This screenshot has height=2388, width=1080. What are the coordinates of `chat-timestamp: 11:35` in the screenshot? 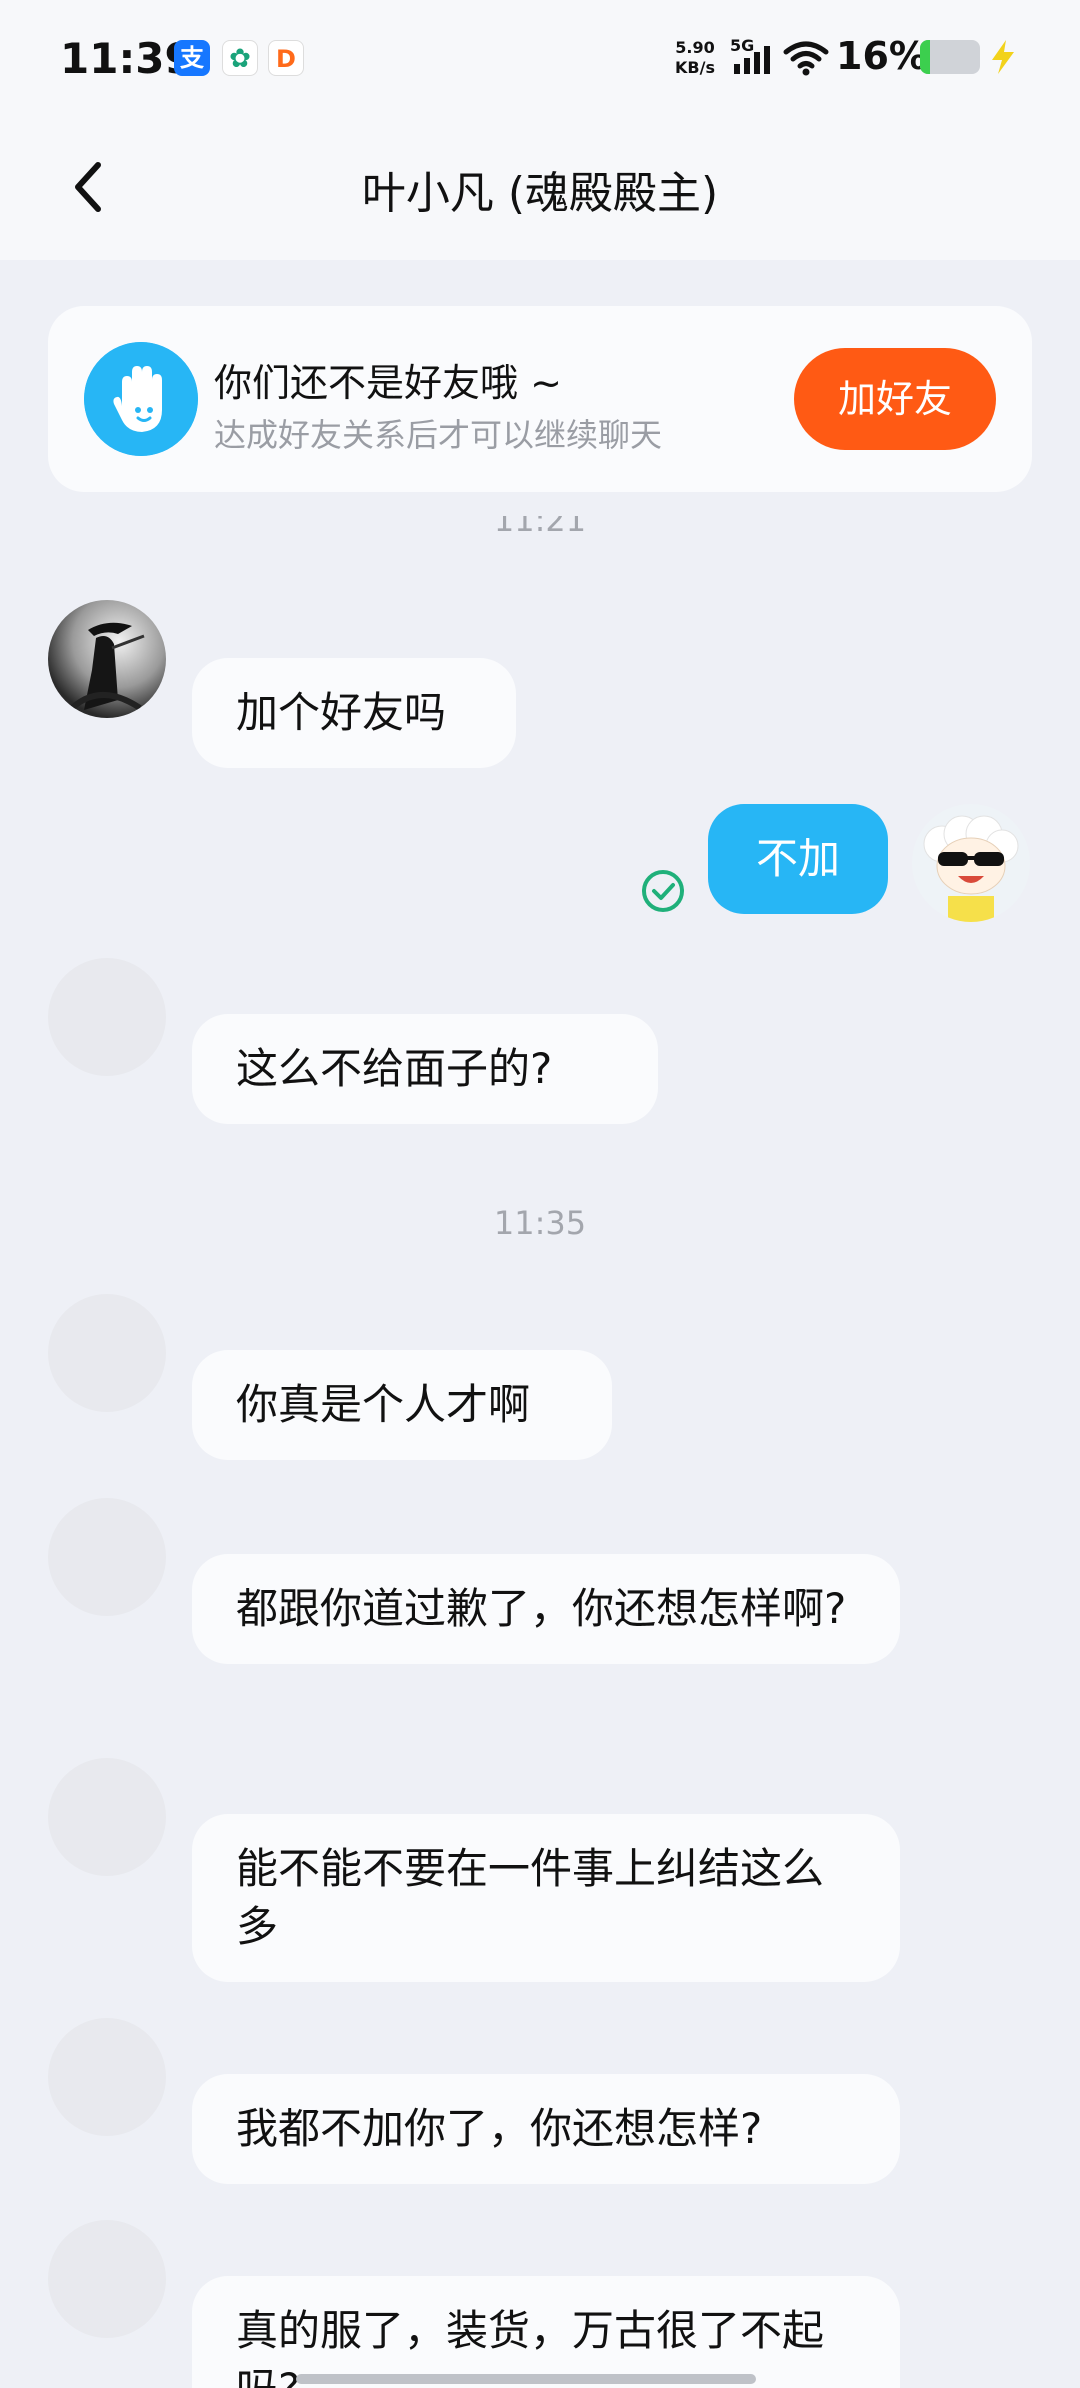 It's located at (540, 1223).